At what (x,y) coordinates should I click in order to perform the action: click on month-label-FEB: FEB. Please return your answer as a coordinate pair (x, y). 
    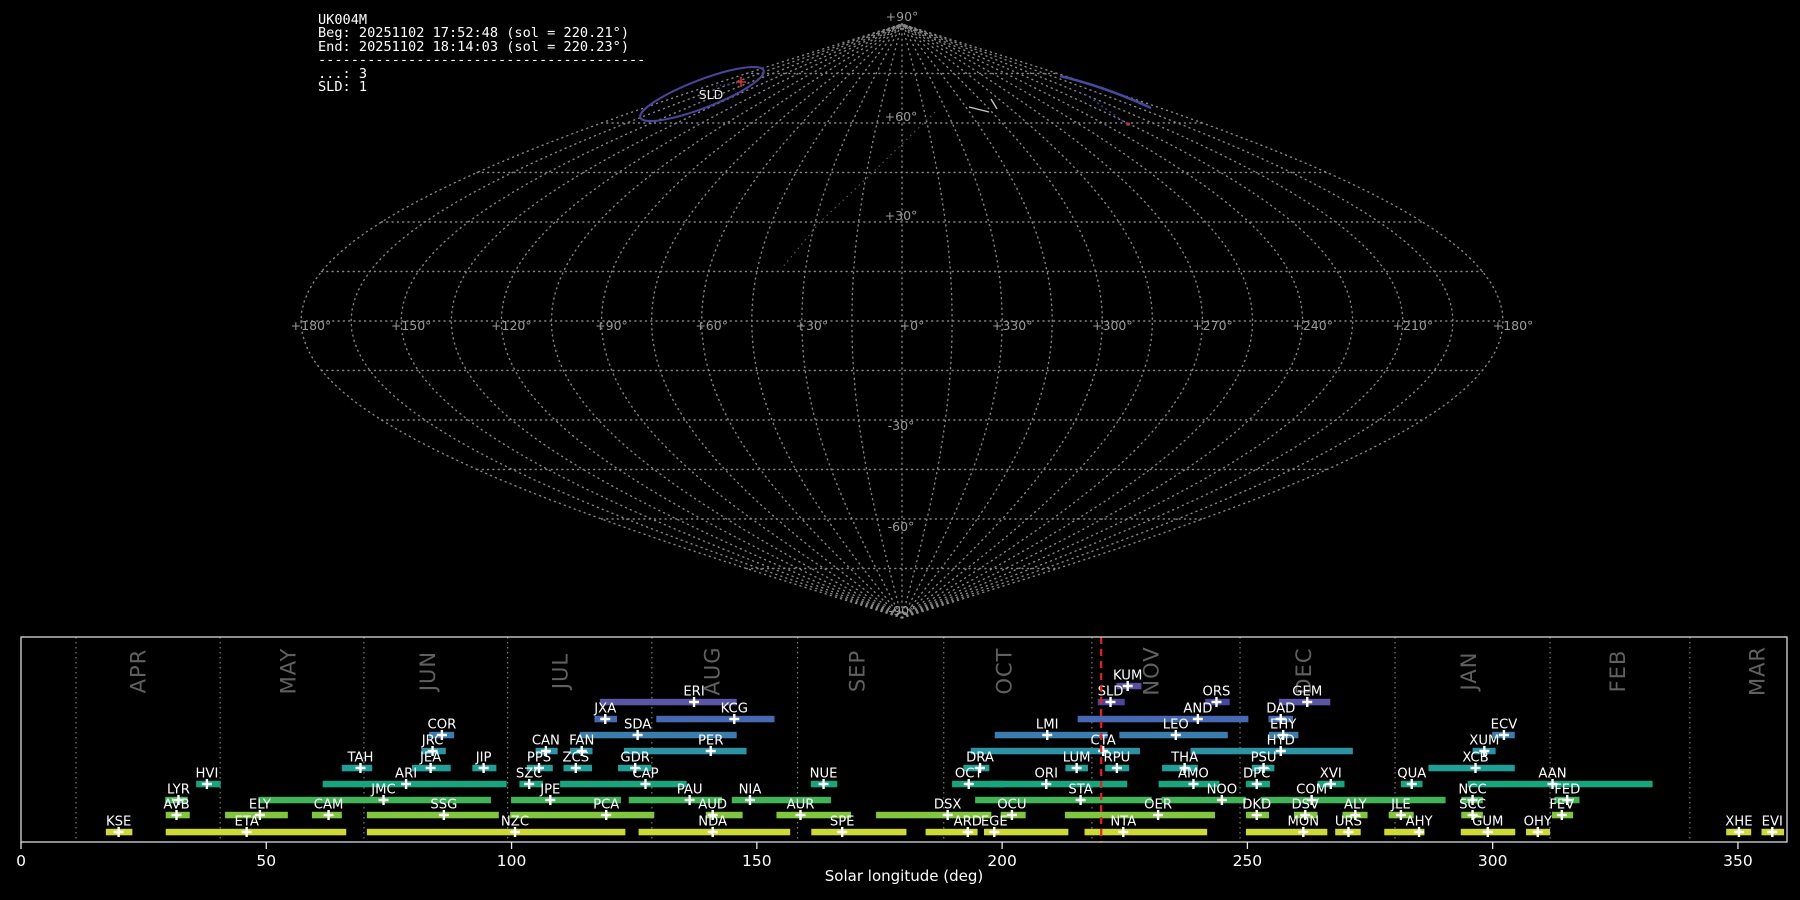
    Looking at the image, I should click on (1618, 671).